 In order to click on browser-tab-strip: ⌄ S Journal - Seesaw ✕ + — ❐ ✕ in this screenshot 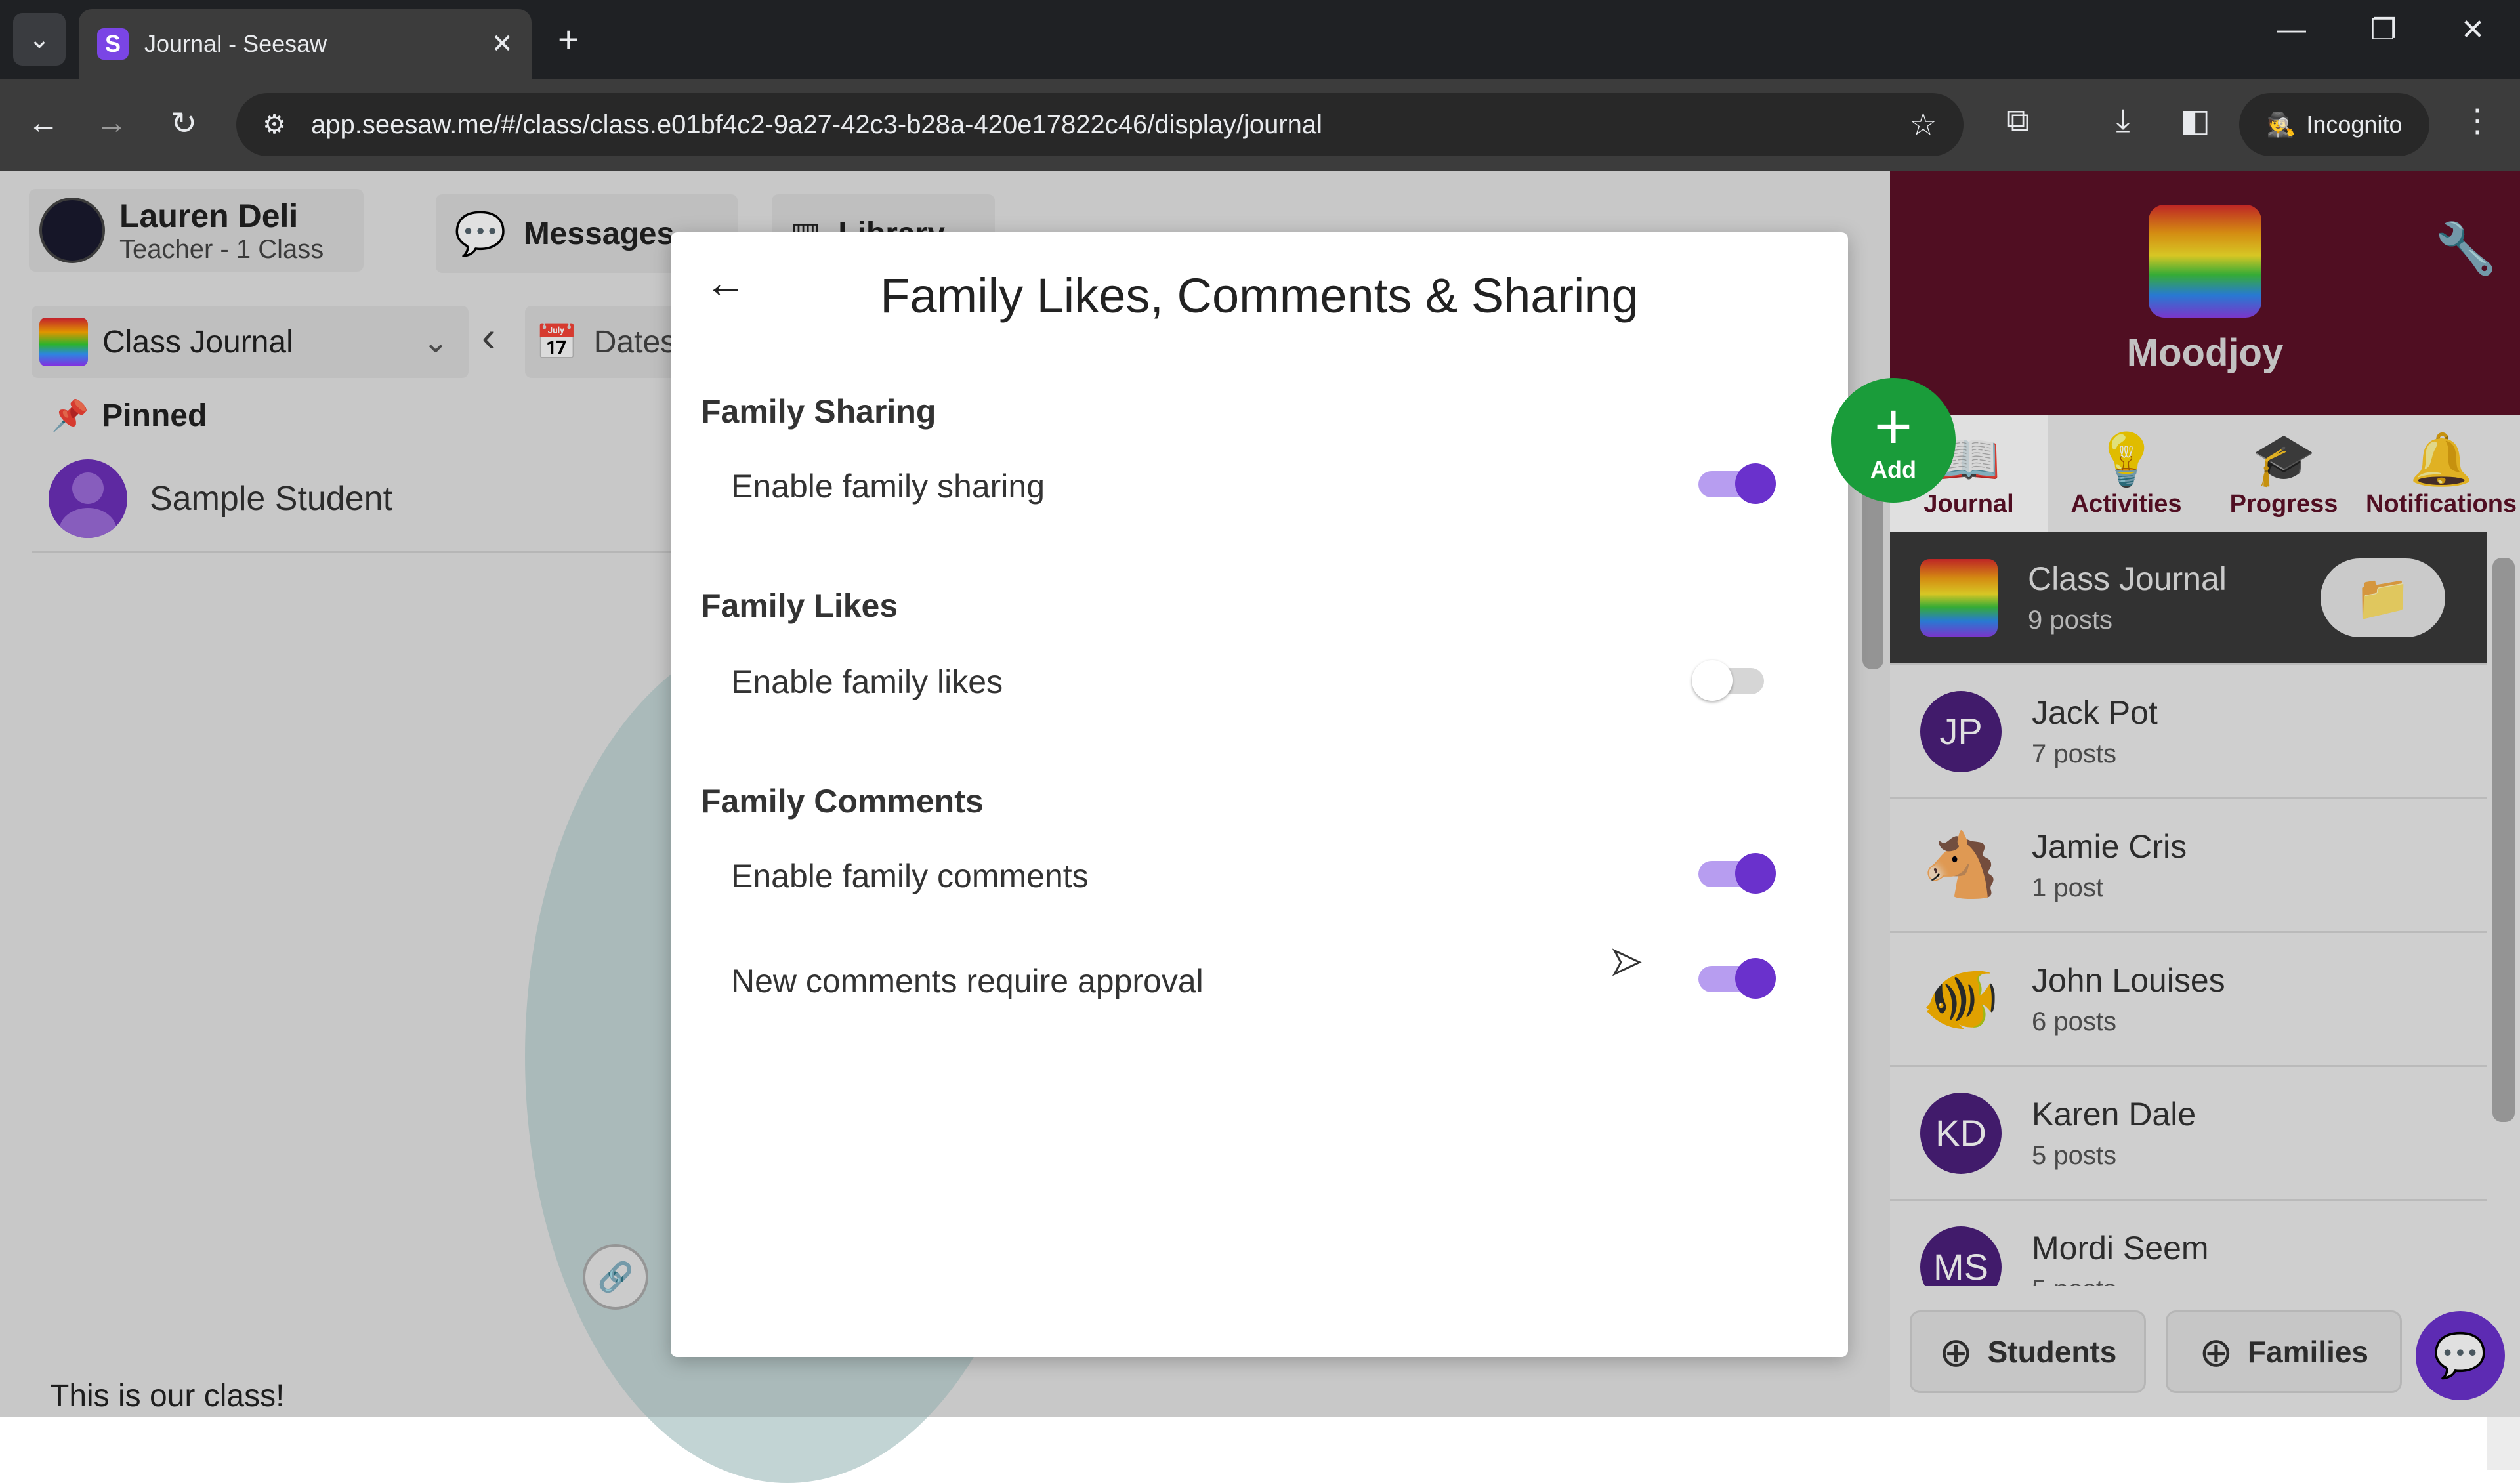, I will do `click(1260, 39)`.